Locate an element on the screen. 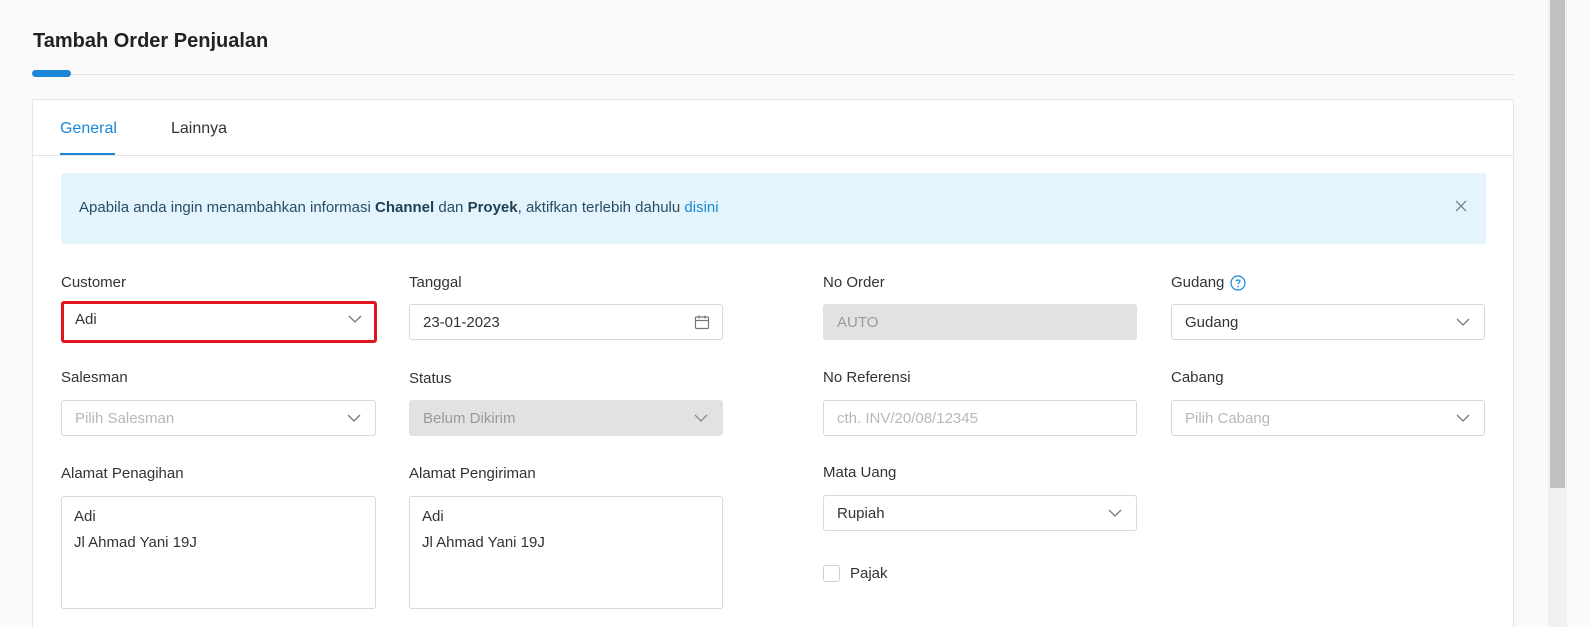 The width and height of the screenshot is (1591, 627). no-referensi-placeholder: cth. INV/20/08/12345 is located at coordinates (907, 418).